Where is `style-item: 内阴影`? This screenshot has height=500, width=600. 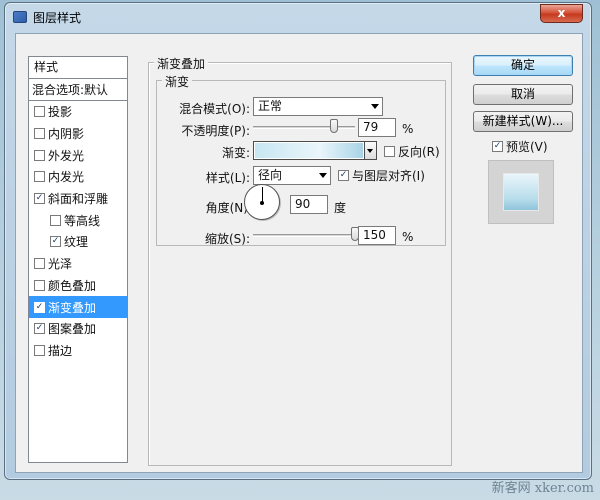 style-item: 内阴影 is located at coordinates (78, 134).